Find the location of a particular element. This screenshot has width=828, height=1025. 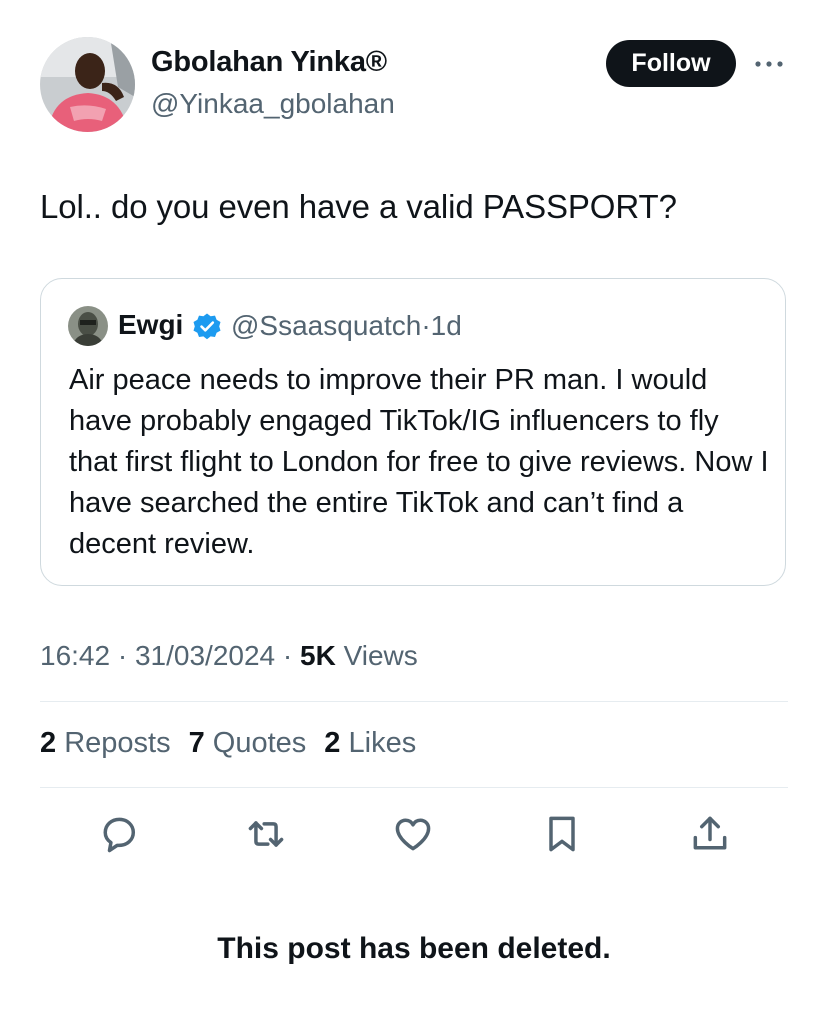

tweet-meta: 16:42 · 31/03/2024 · 5K Views is located at coordinates (229, 655).